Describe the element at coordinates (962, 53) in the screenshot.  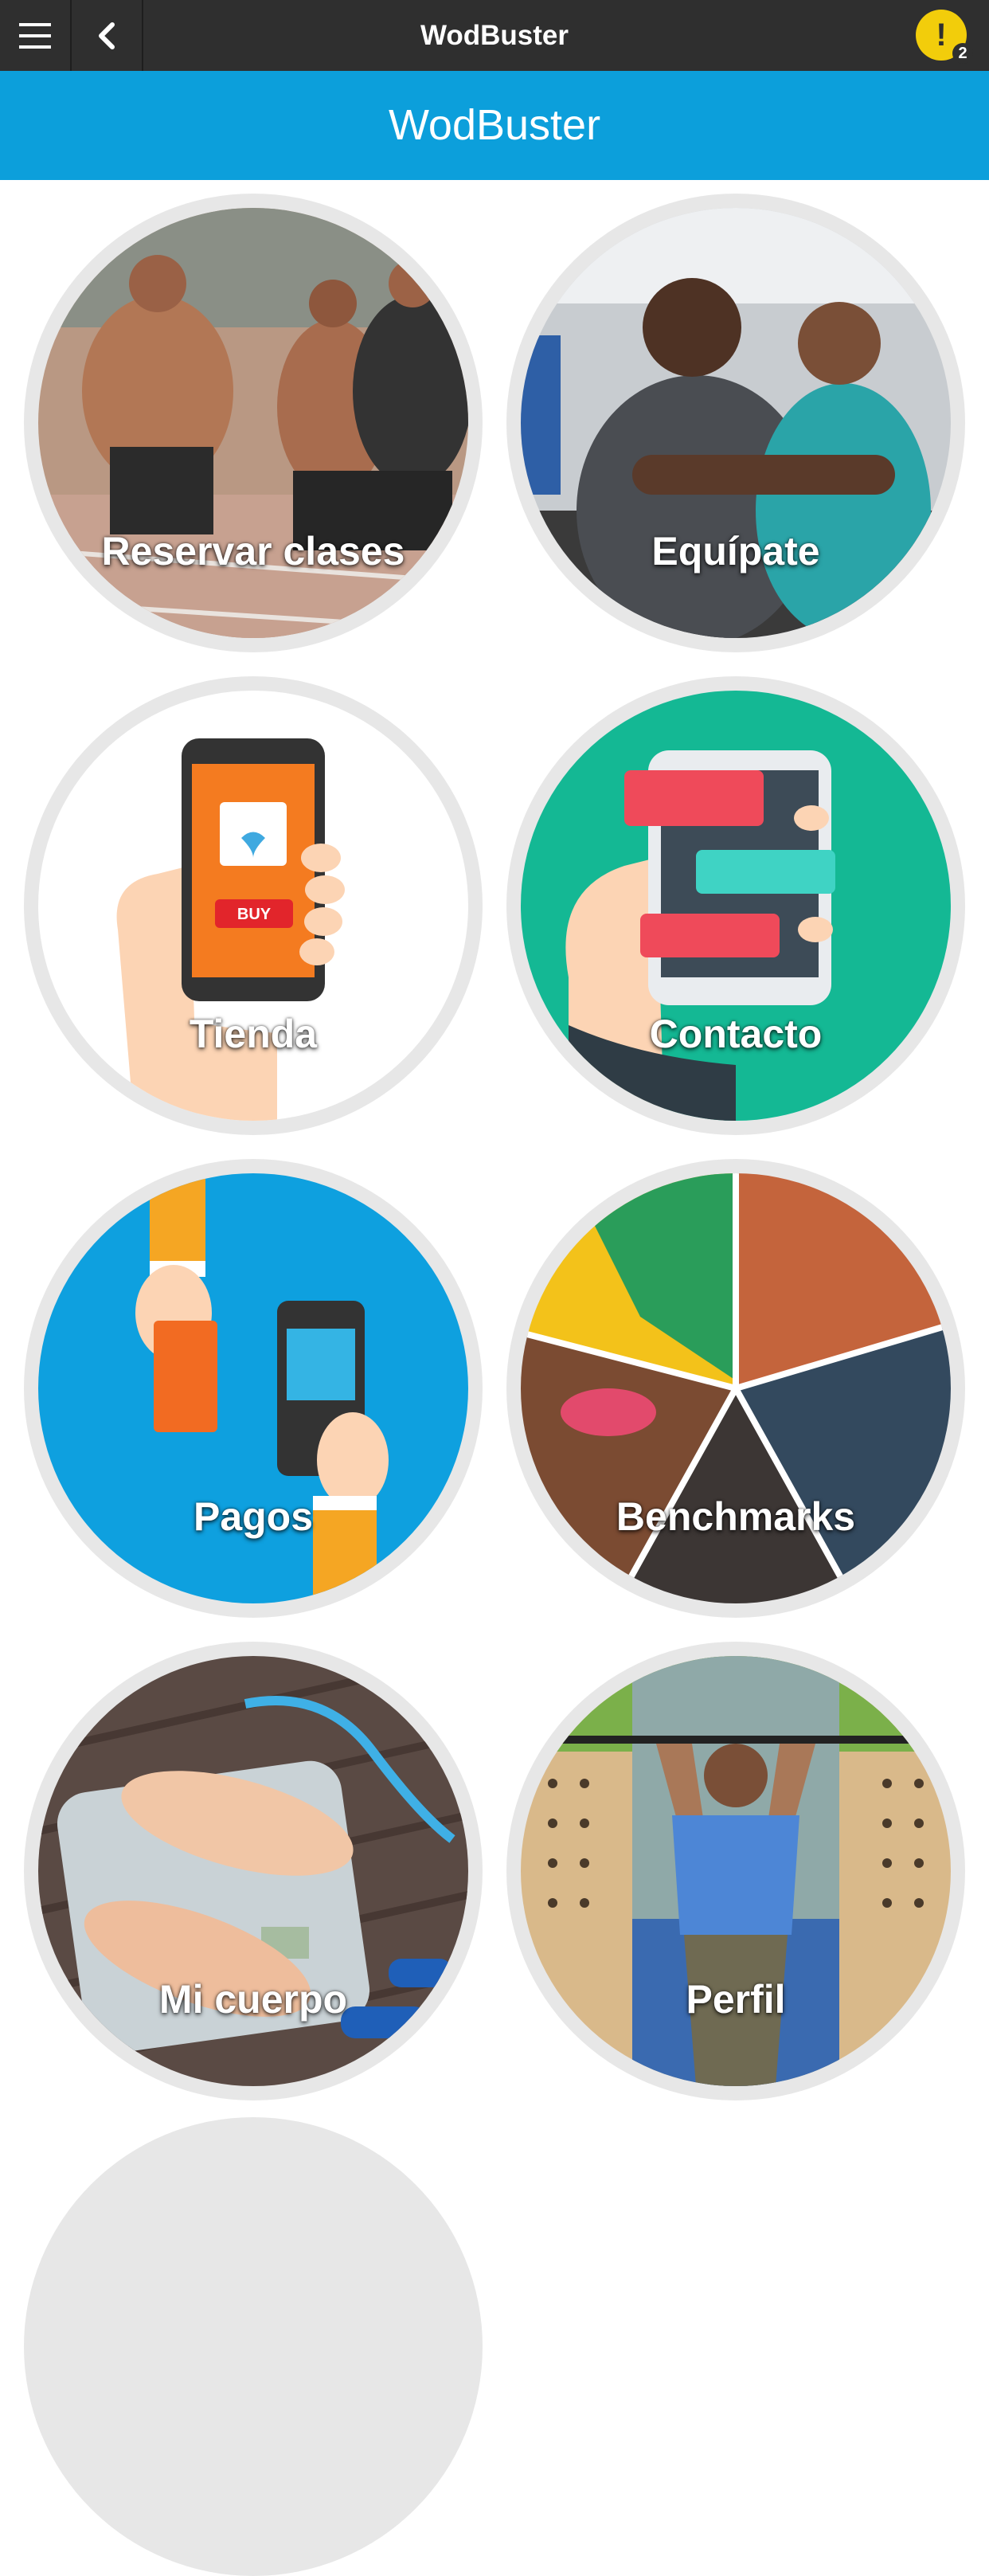
I see `alert-count-badge: 2` at that location.